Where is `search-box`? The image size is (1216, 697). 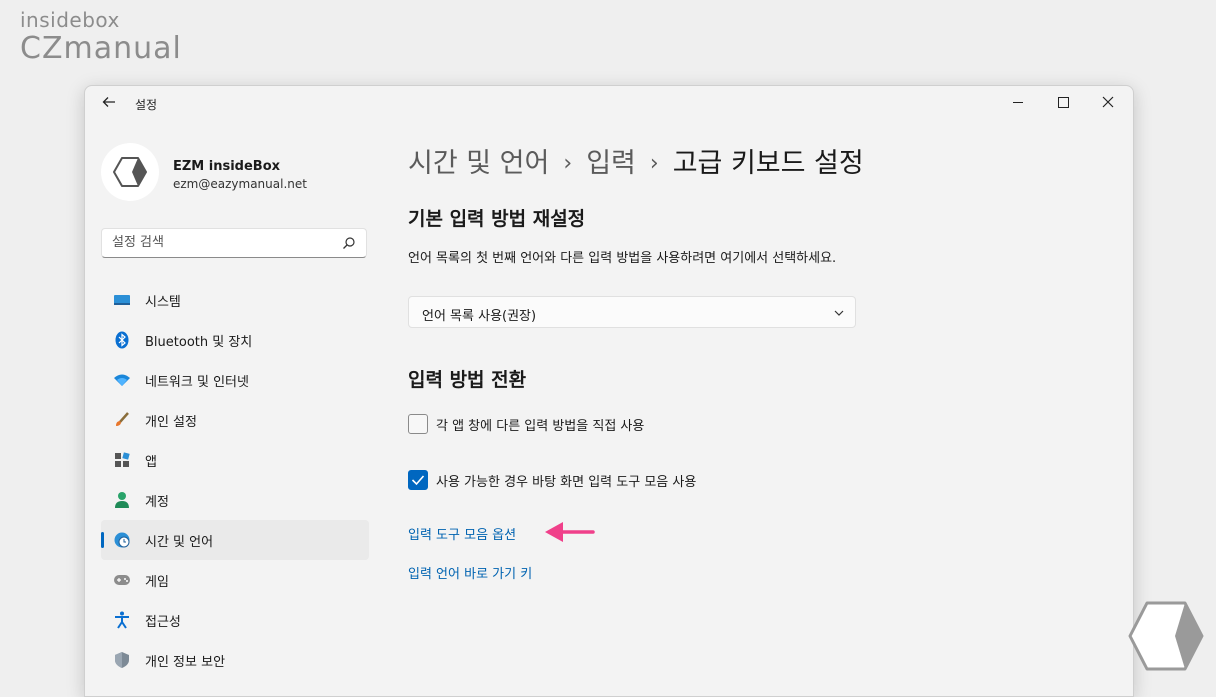 search-box is located at coordinates (234, 243).